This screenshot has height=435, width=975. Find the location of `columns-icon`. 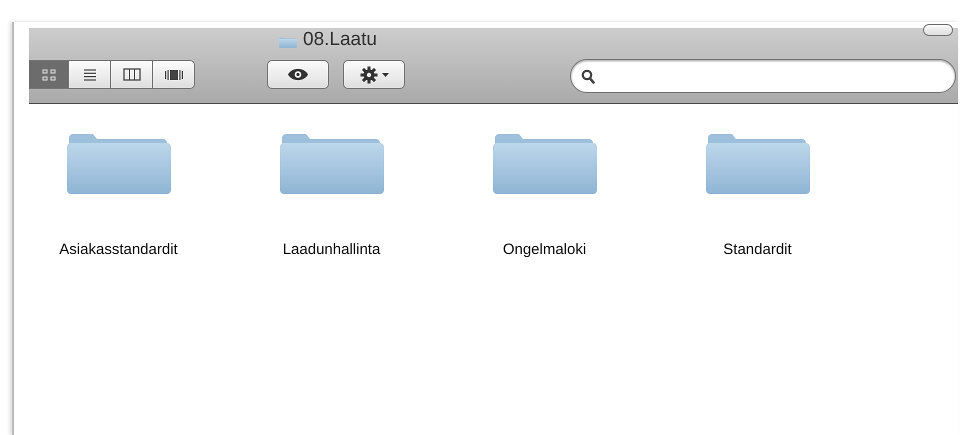

columns-icon is located at coordinates (131, 74).